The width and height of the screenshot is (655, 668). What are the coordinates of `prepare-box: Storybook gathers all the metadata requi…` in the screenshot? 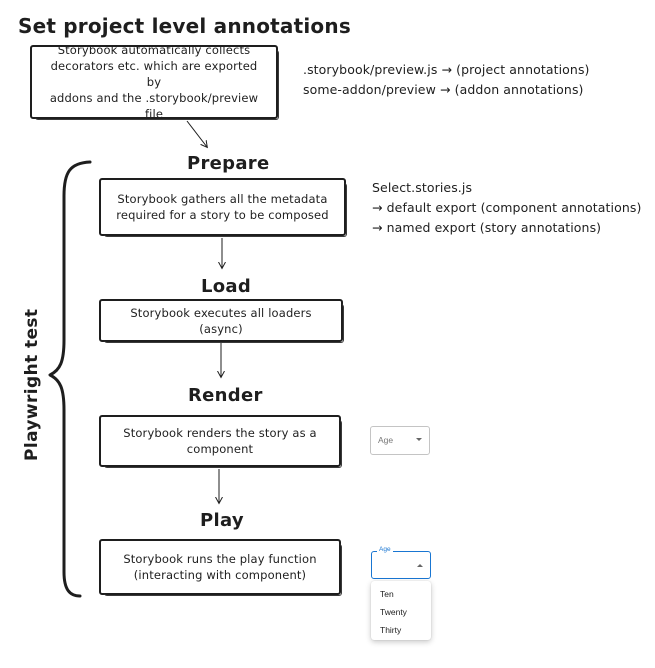 It's located at (223, 207).